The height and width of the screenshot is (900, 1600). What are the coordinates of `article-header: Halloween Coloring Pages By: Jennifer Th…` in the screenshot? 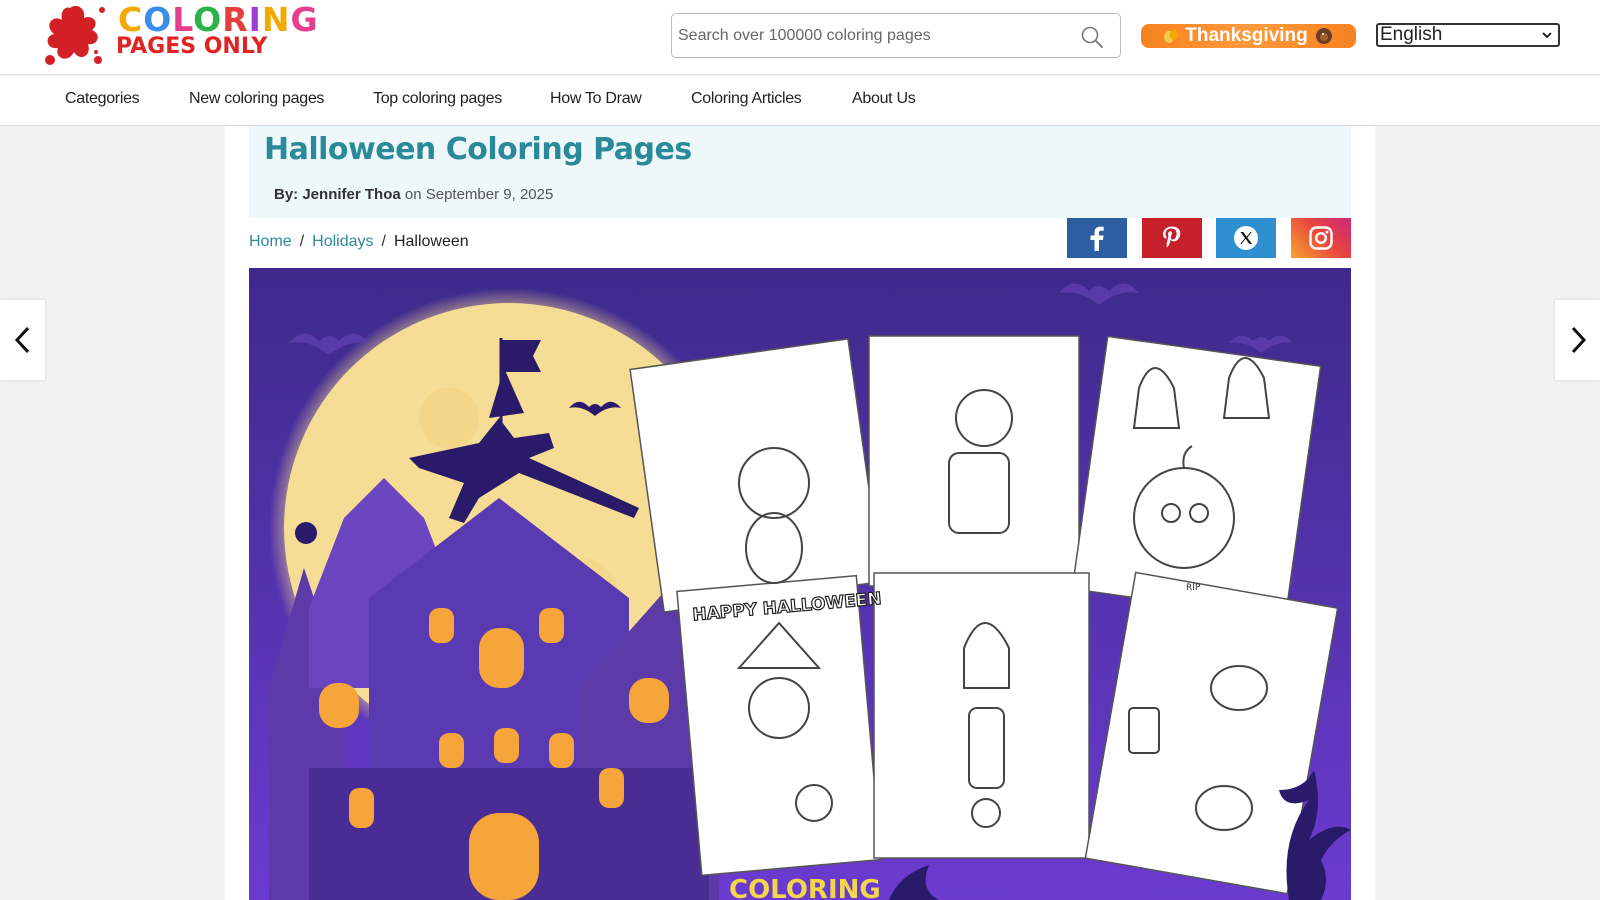 It's located at (800, 172).